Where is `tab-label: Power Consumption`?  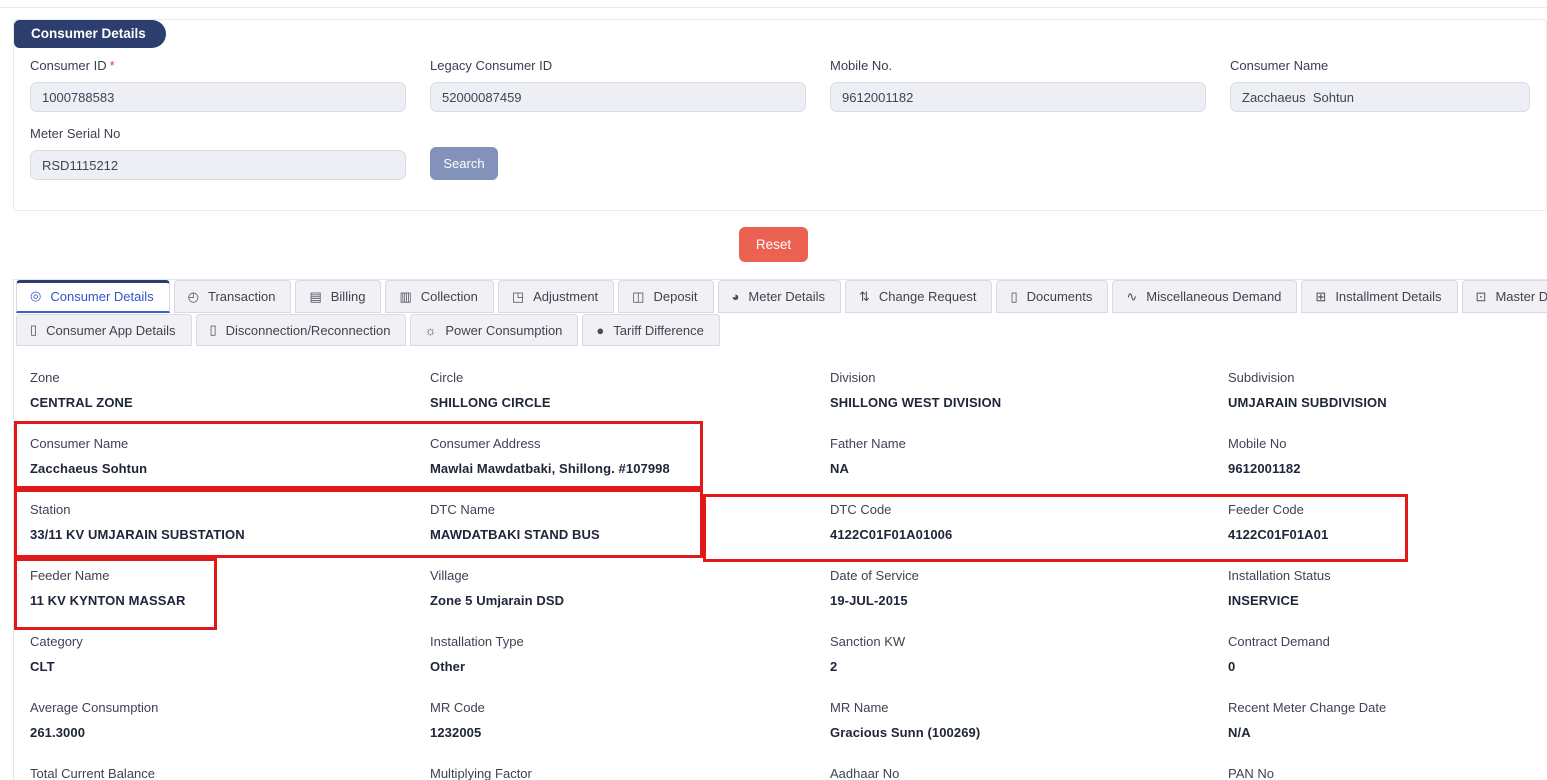
tab-label: Power Consumption is located at coordinates (504, 330).